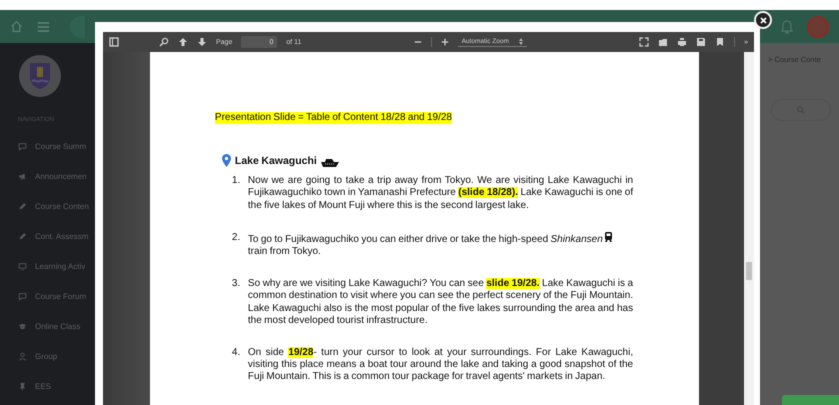  Describe the element at coordinates (22, 176) in the screenshot. I see `megaphone-icon` at that location.